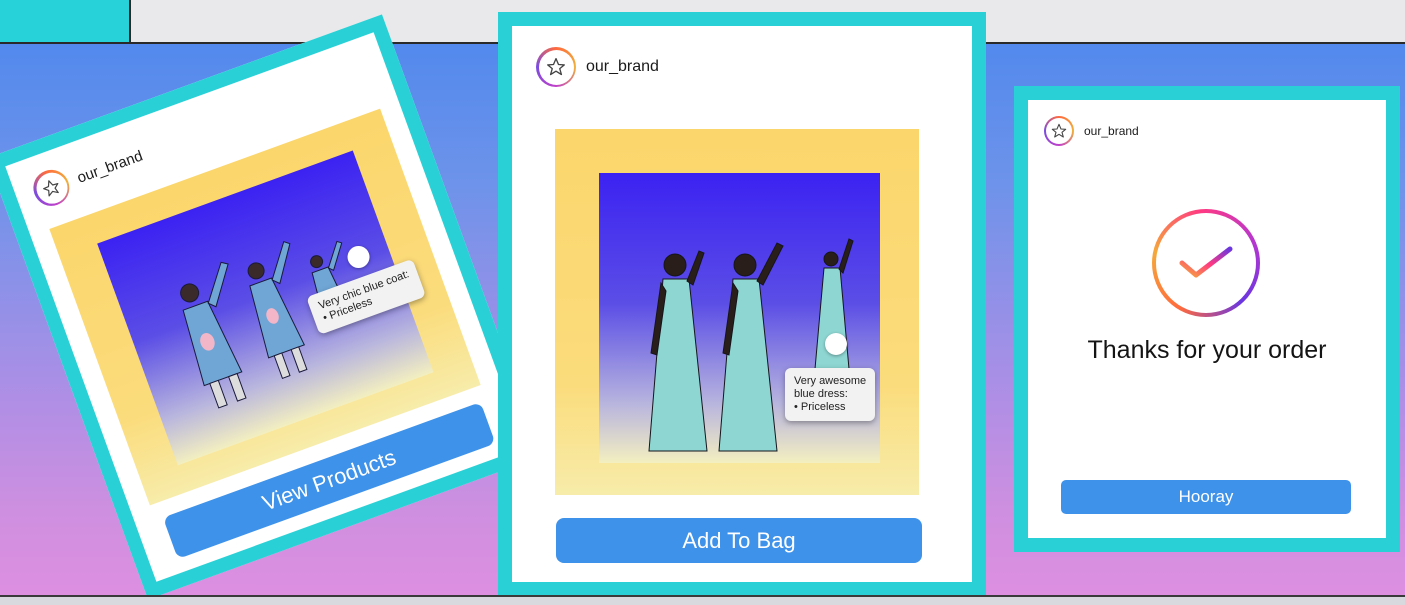  Describe the element at coordinates (820, 407) in the screenshot. I see `tag-line: • Priceless` at that location.